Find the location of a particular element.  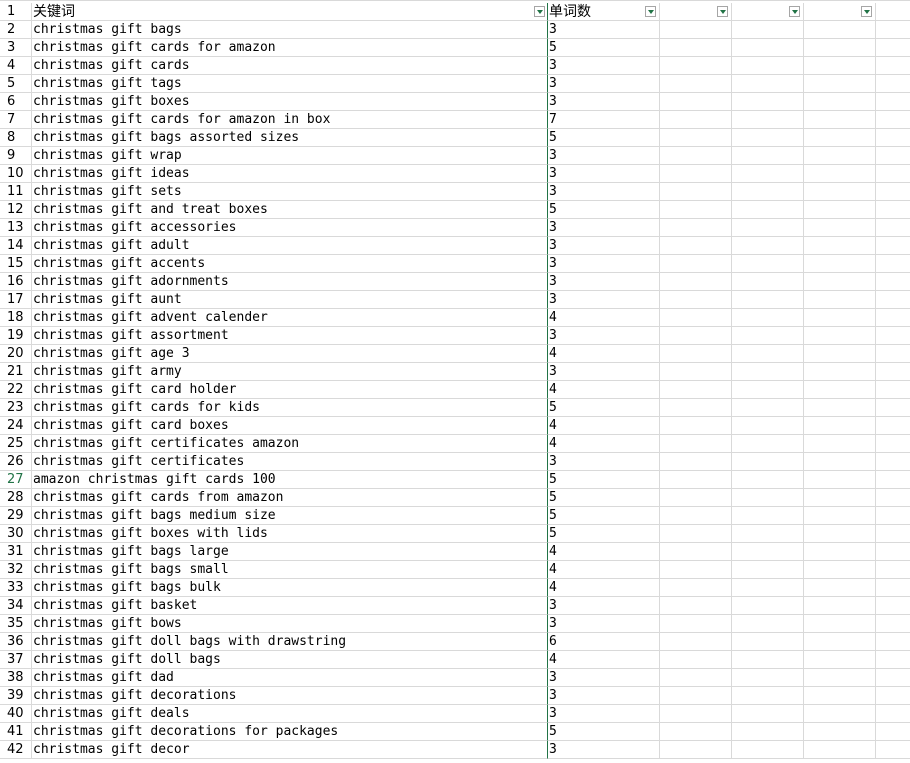

row-number: 38 is located at coordinates (16, 678).